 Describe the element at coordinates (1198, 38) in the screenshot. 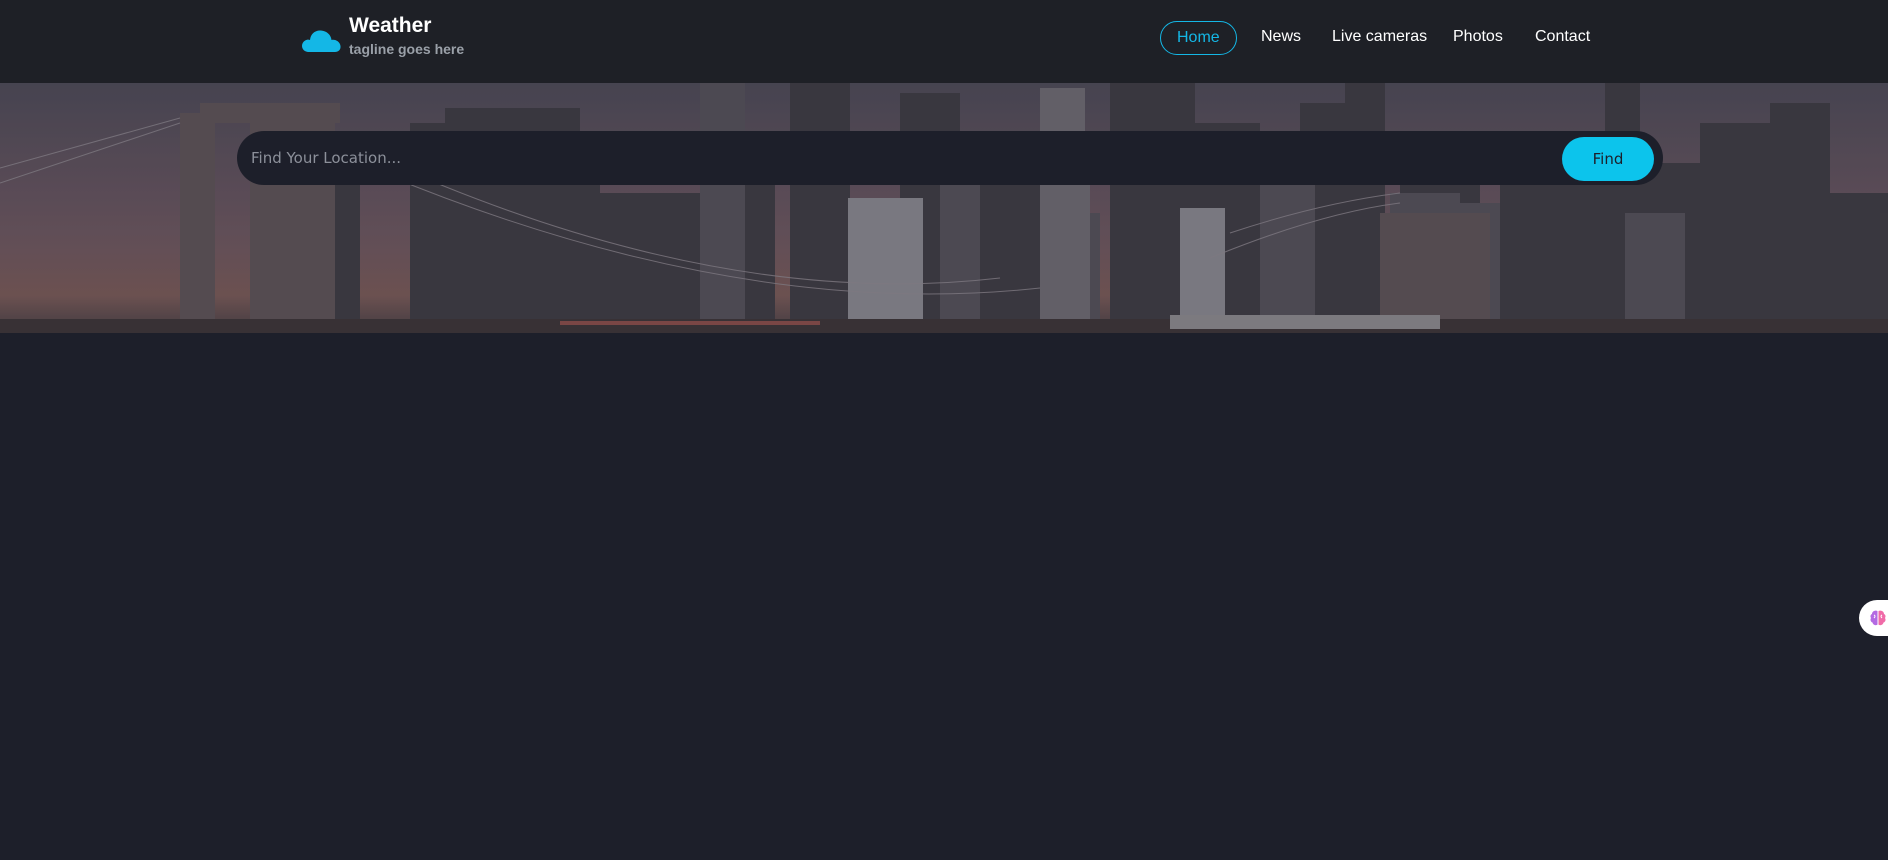

I see `nav-home: Home` at that location.